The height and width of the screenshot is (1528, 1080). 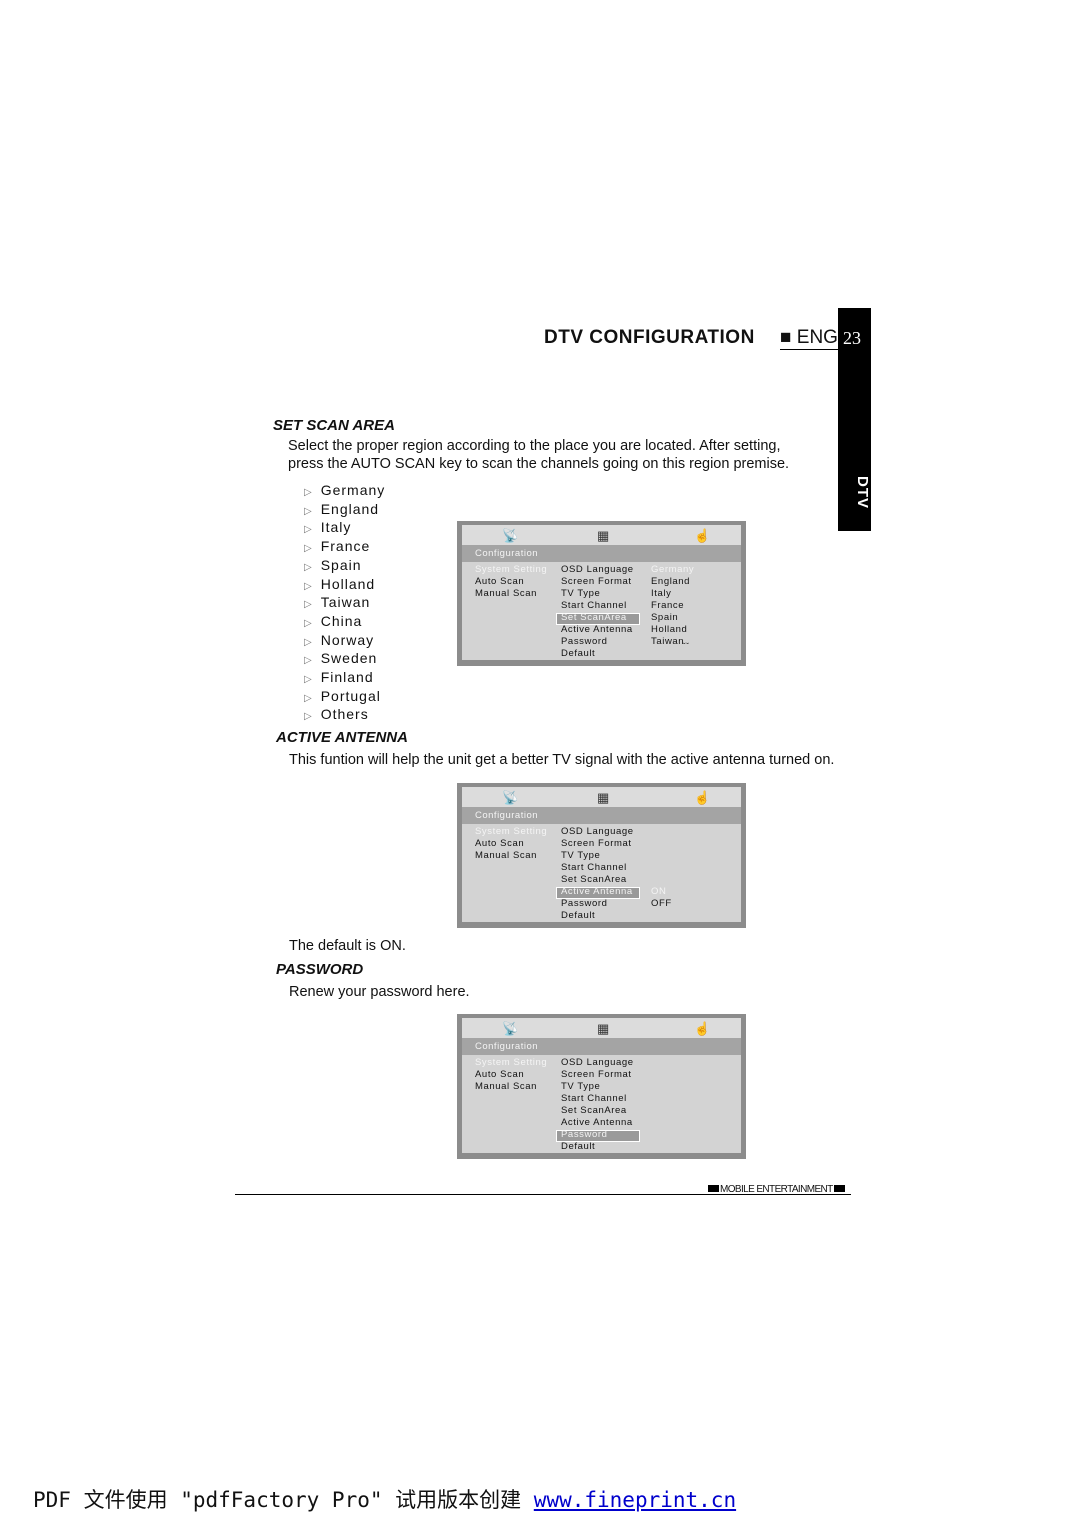 I want to click on menu-value: Spain, so click(x=665, y=617).